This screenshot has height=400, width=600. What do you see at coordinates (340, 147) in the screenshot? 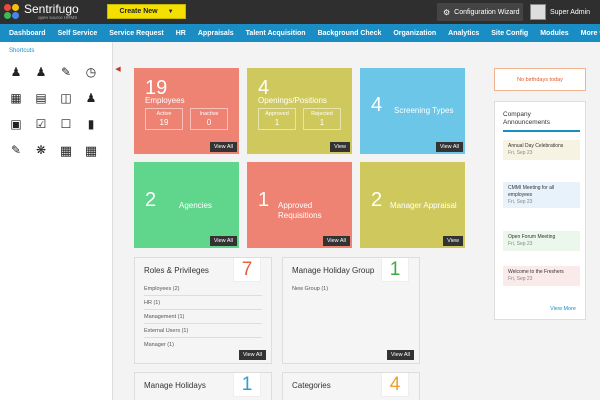
I see `openings-view-button: View` at bounding box center [340, 147].